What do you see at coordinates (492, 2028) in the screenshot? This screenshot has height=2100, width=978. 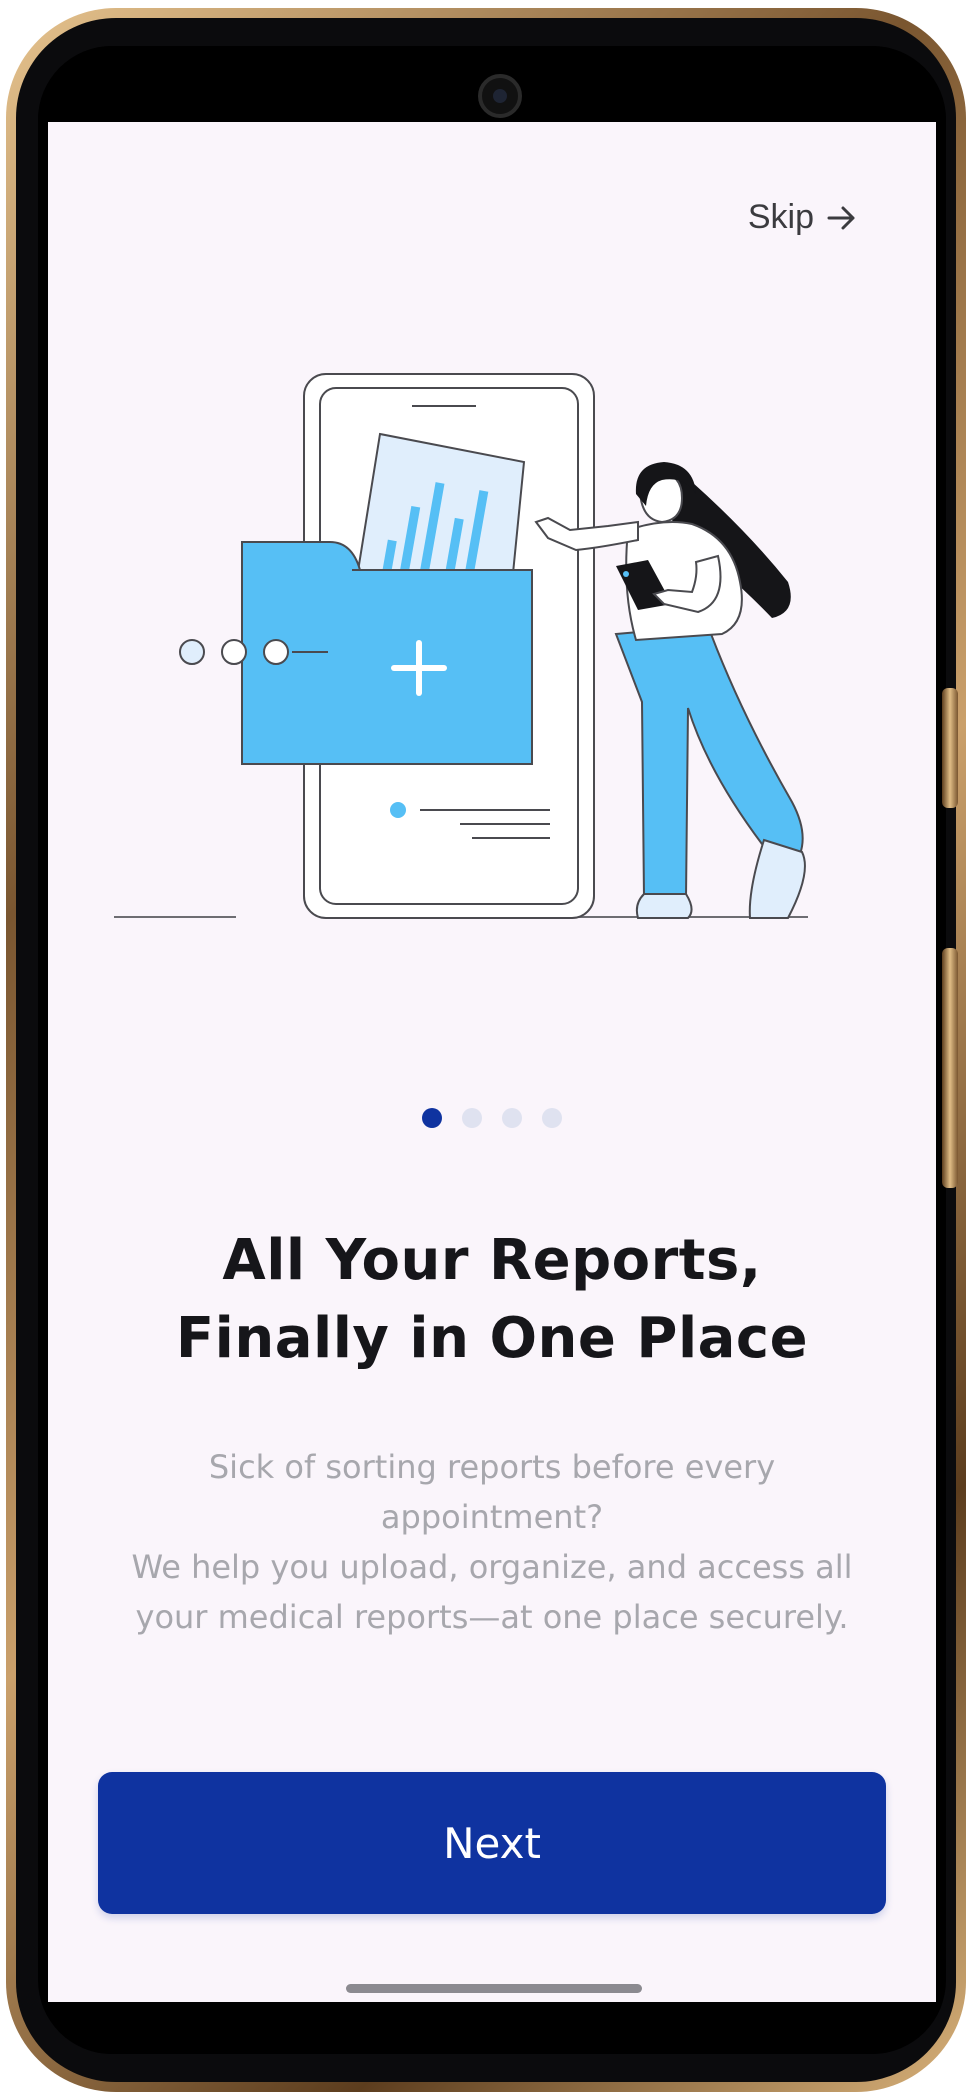 I see `bottom-bezel` at bounding box center [492, 2028].